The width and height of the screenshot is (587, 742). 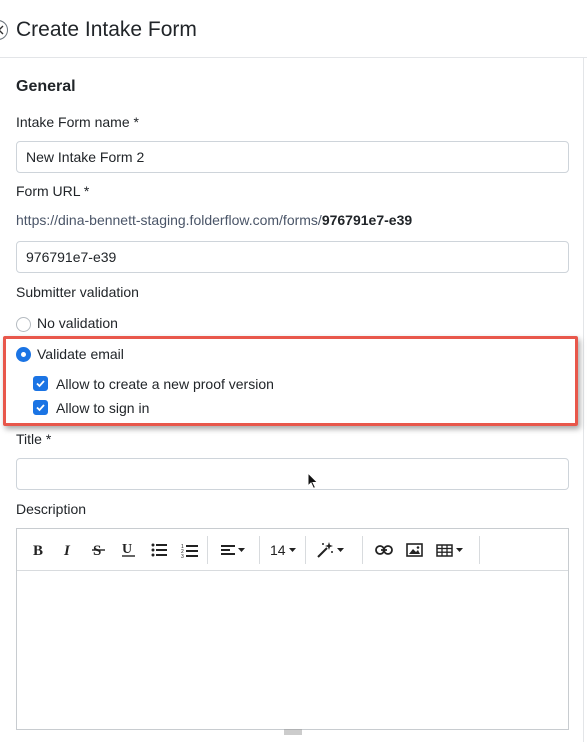 I want to click on form-url-slug: 976791e7-e39, so click(x=367, y=220).